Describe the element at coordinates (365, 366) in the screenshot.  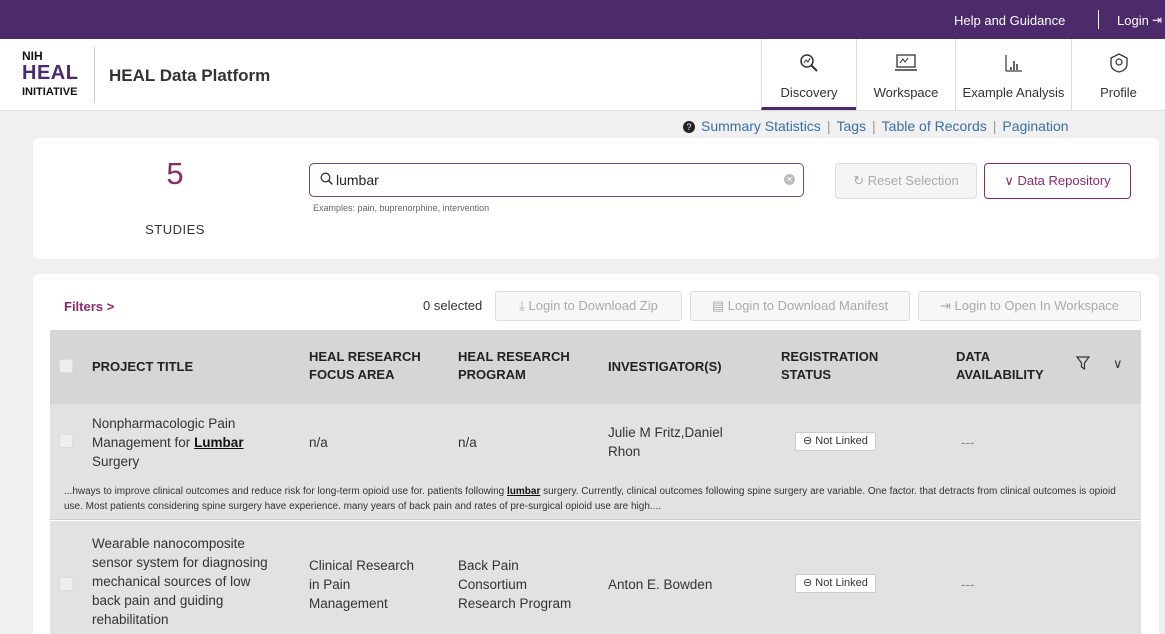
I see `column-focus-area: HEAL RESEARCH FOCUS AREA` at that location.